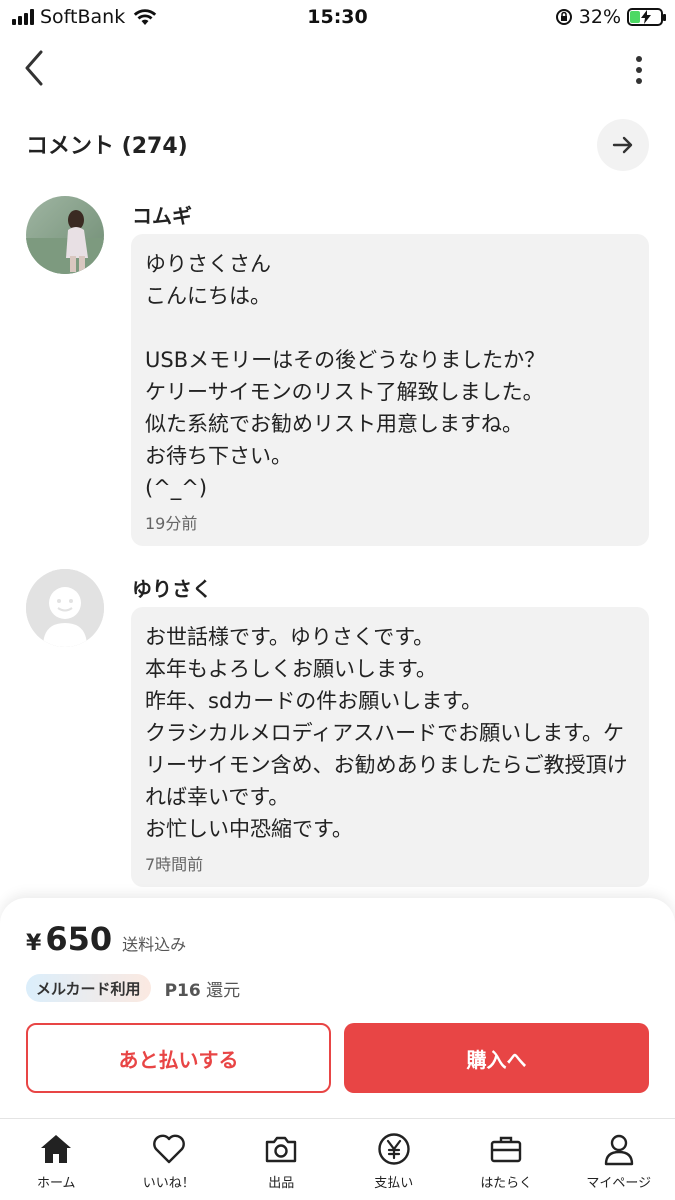 The image size is (675, 1200). I want to click on tab-bar: ホーム いいね！ 出品 支払い はたらく マイページ, so click(337, 1159).